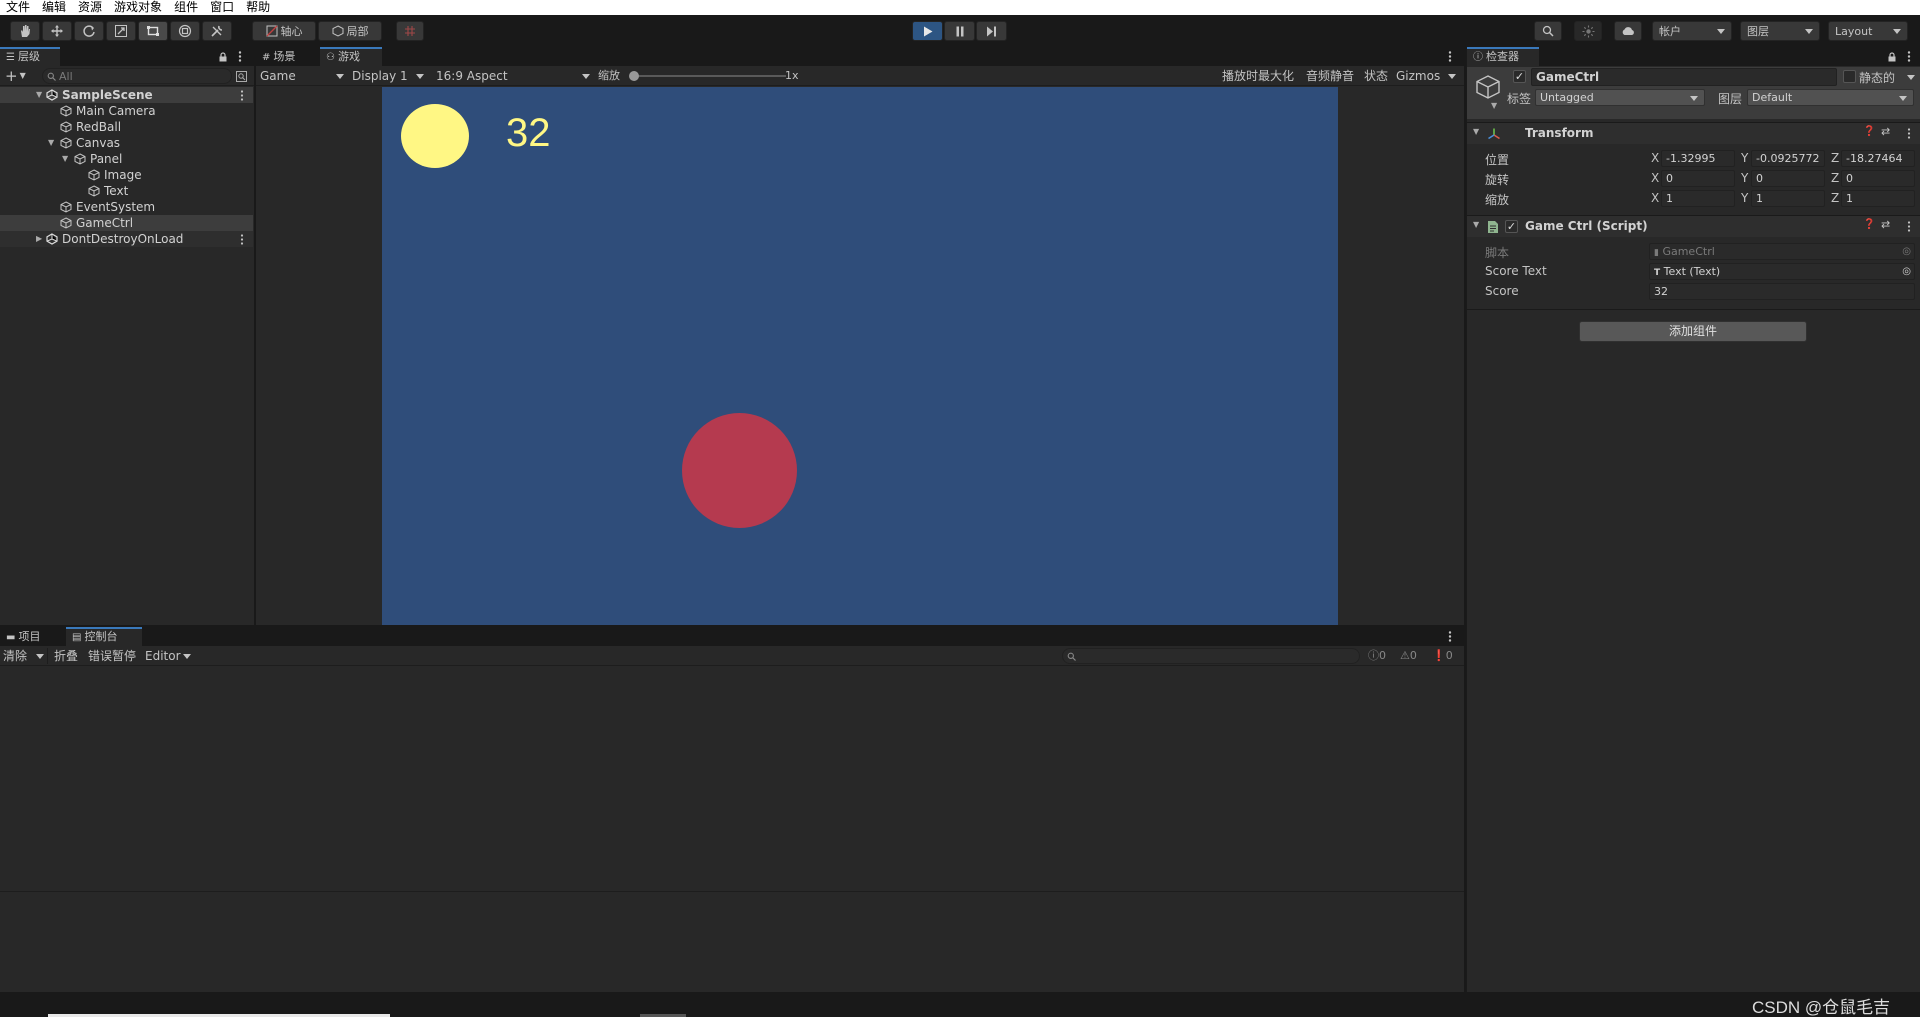 Image resolution: width=1920 pixels, height=1017 pixels. I want to click on tab-console: ▤ 控制台, so click(104, 636).